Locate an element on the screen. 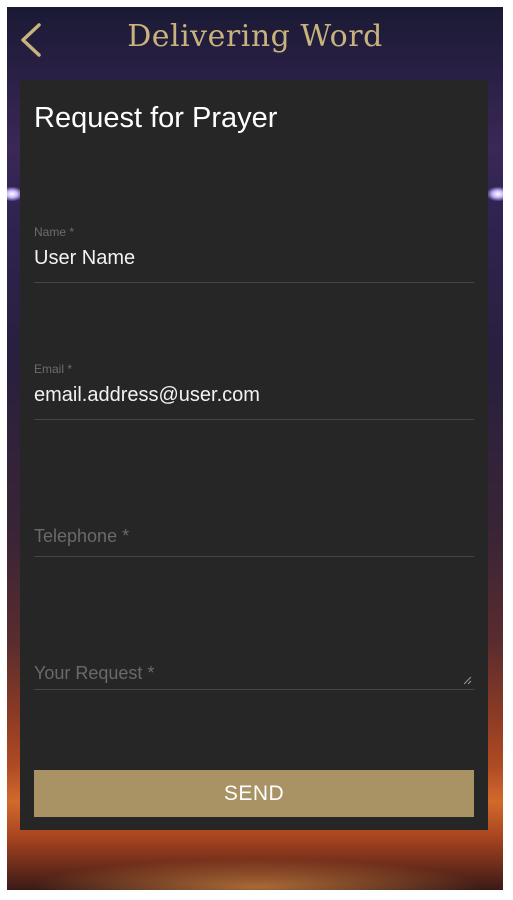 Image resolution: width=513 pixels, height=900 pixels. request-field: Your Request * is located at coordinates (254, 674).